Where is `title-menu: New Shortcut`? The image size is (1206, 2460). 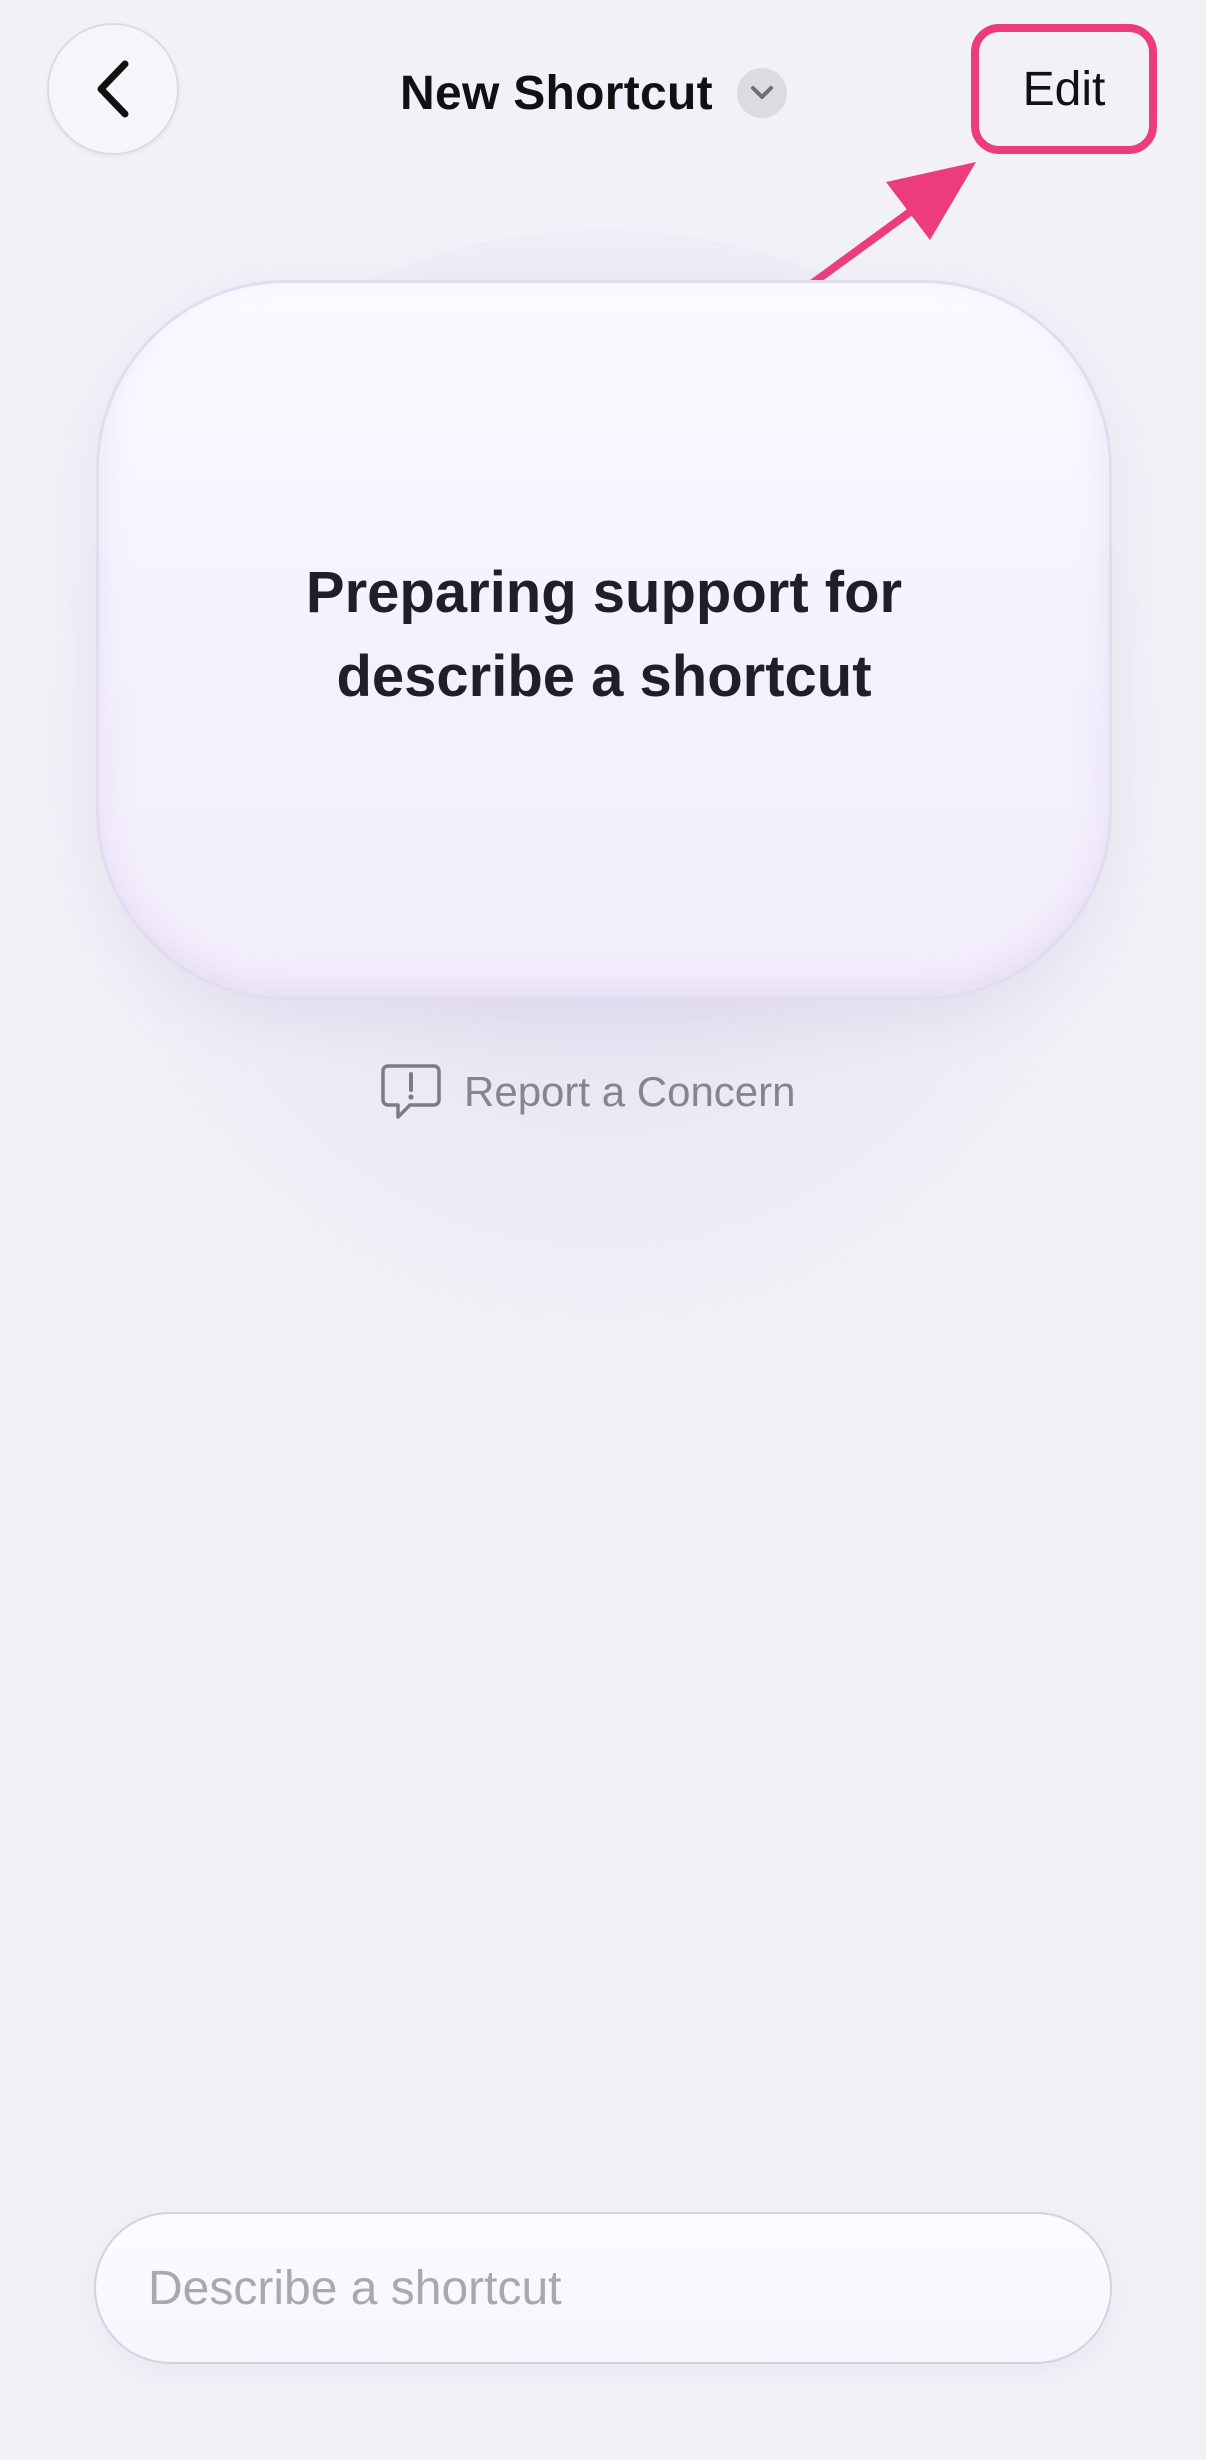
title-menu: New Shortcut is located at coordinates (593, 93).